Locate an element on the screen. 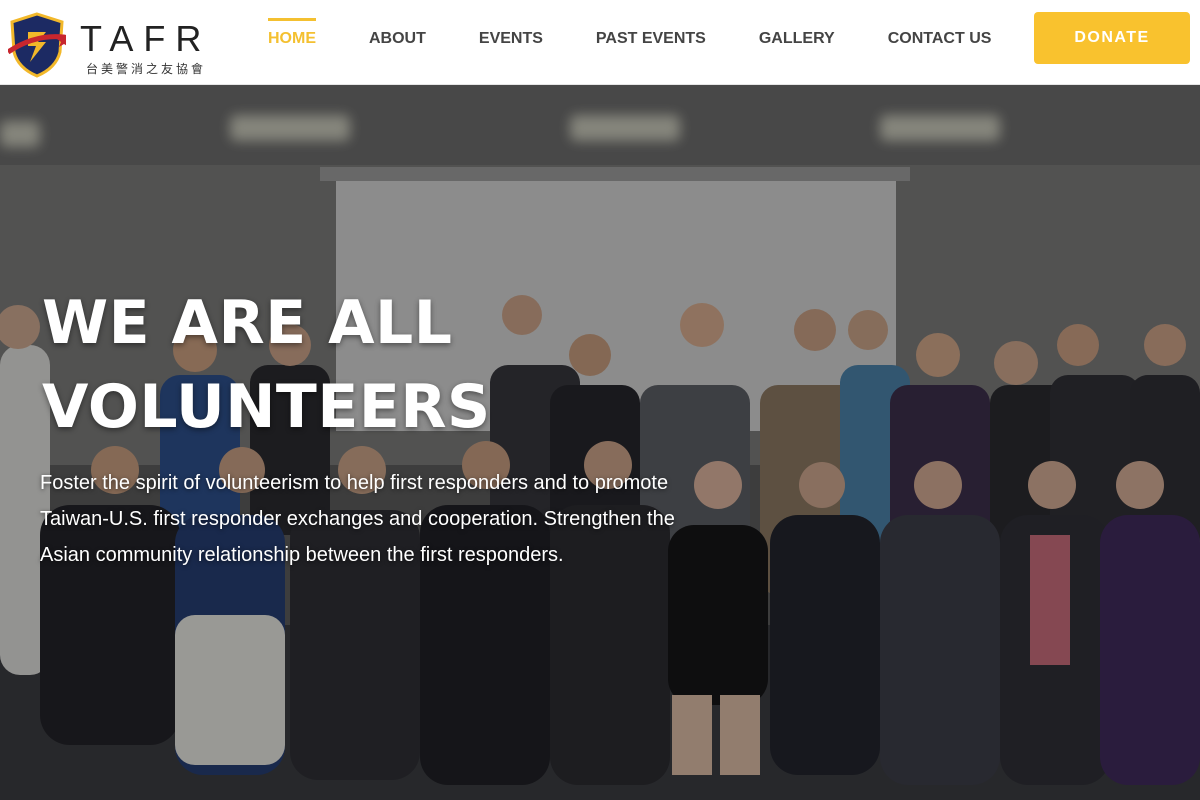 Image resolution: width=1200 pixels, height=800 pixels. nav-past-events: PAST EVENTS is located at coordinates (651, 42).